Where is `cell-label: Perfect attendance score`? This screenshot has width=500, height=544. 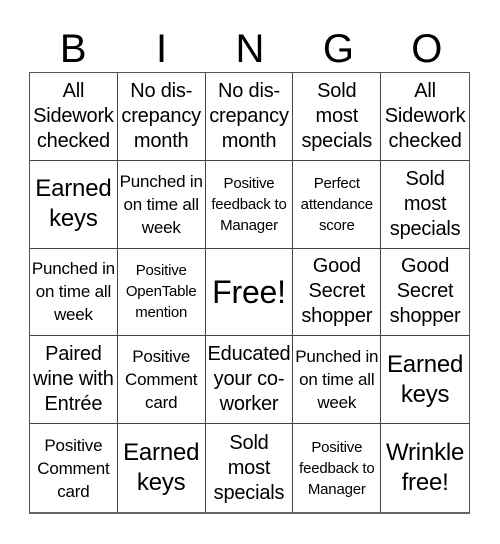
cell-label: Perfect attendance score is located at coordinates (336, 204).